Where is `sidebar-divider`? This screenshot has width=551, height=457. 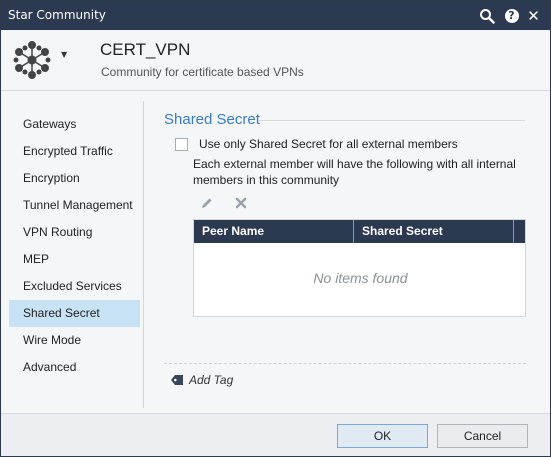
sidebar-divider is located at coordinates (143, 254).